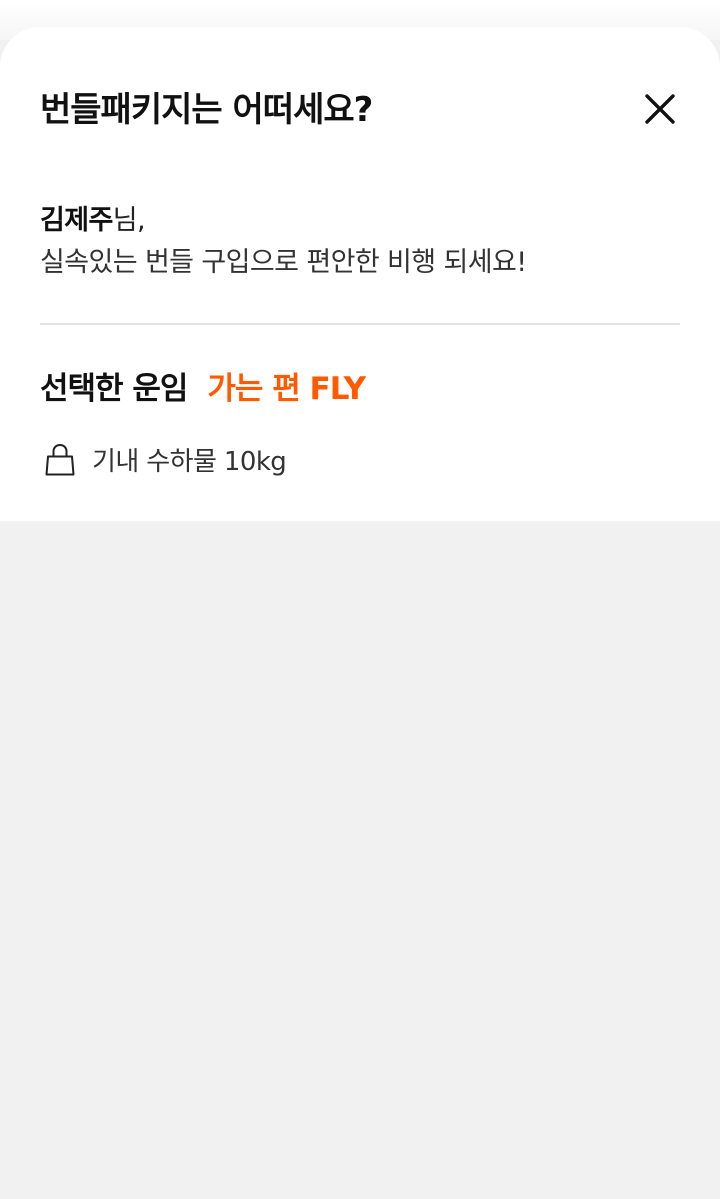 Image resolution: width=720 pixels, height=1199 pixels. I want to click on selected-fare-label: 선택한 운임, so click(114, 389).